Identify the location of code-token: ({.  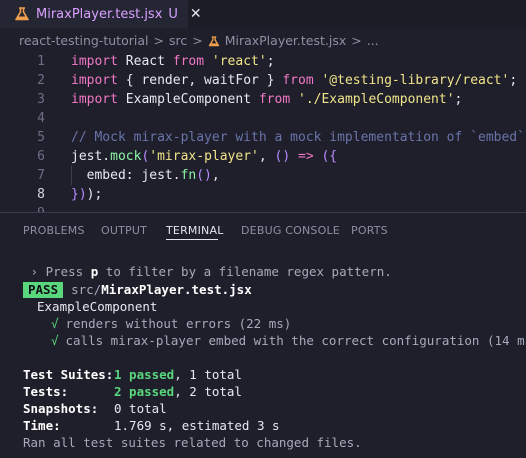
(329, 156).